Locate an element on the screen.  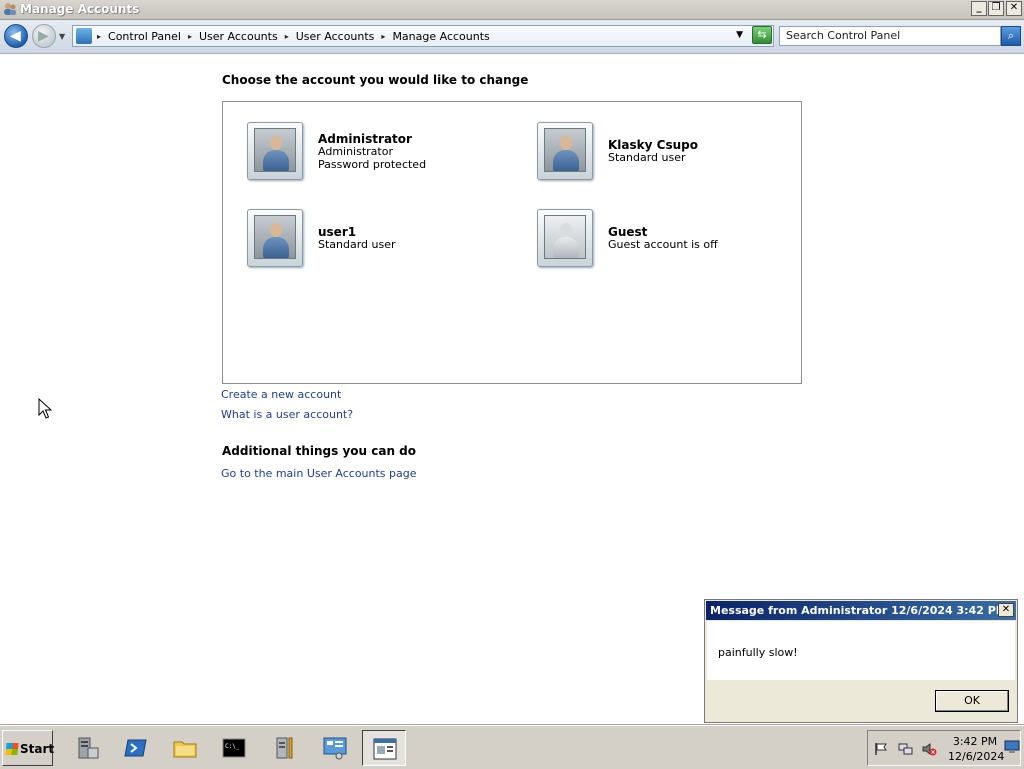
refresh-icon: ⇆ is located at coordinates (762, 34).